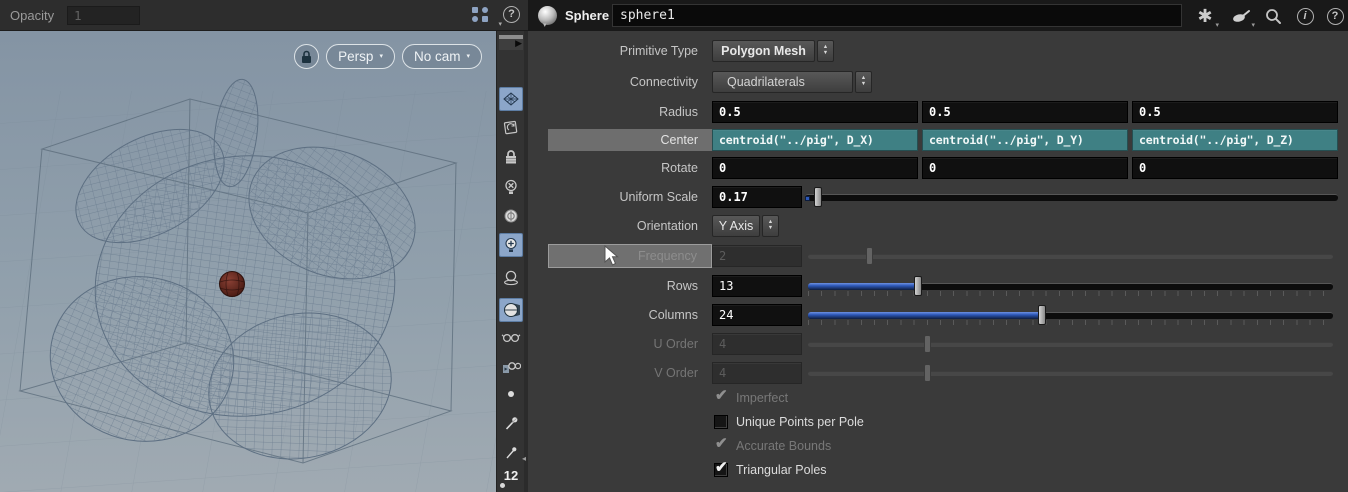 The width and height of the screenshot is (1348, 492). I want to click on imperfect-label: Imperfect, so click(762, 398).